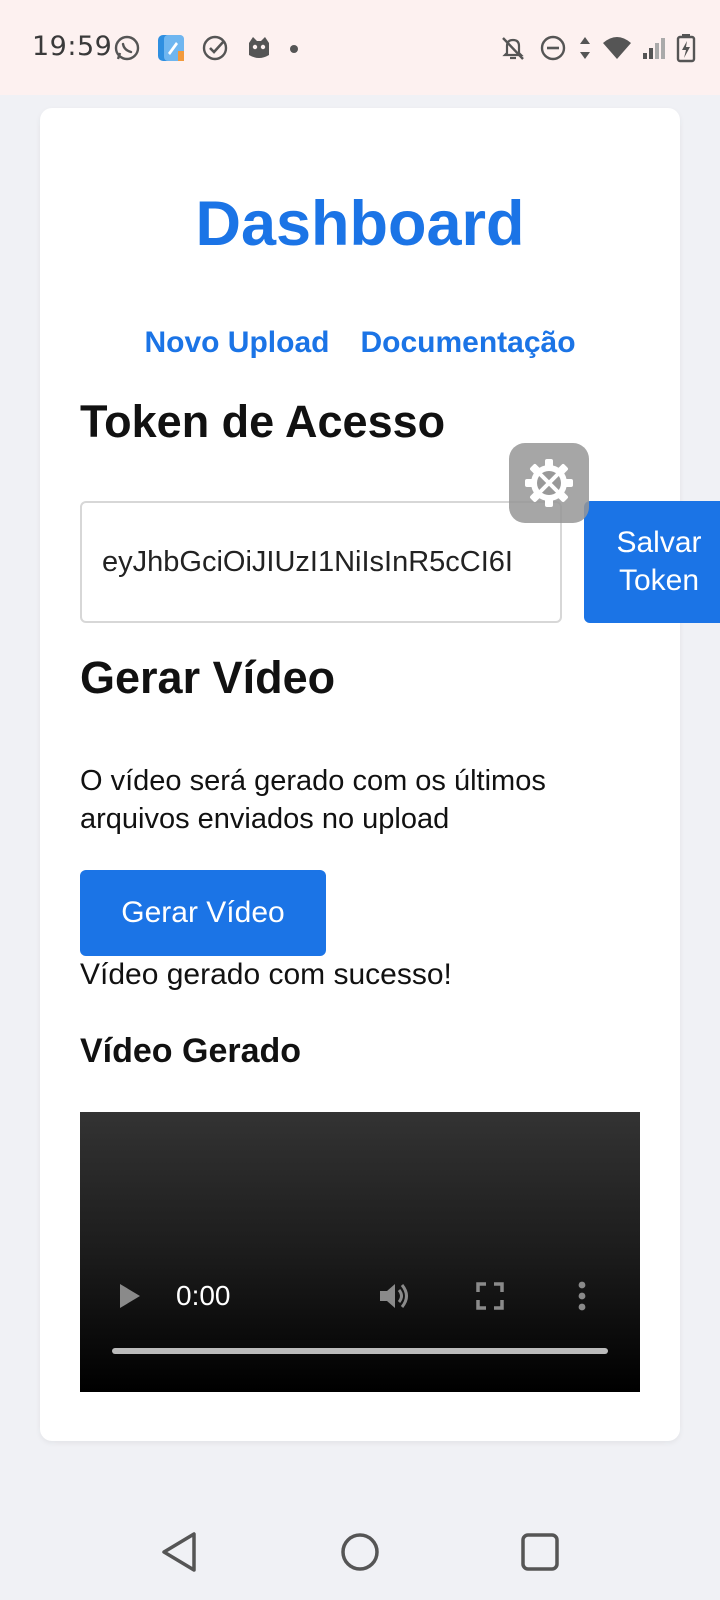  I want to click on back-icon, so click(180, 1552).